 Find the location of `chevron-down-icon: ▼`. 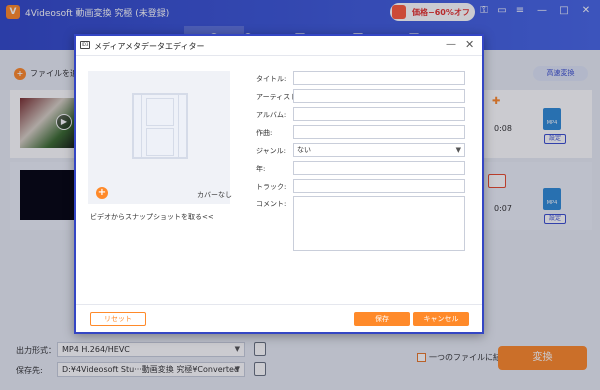

chevron-down-icon: ▼ is located at coordinates (458, 150).